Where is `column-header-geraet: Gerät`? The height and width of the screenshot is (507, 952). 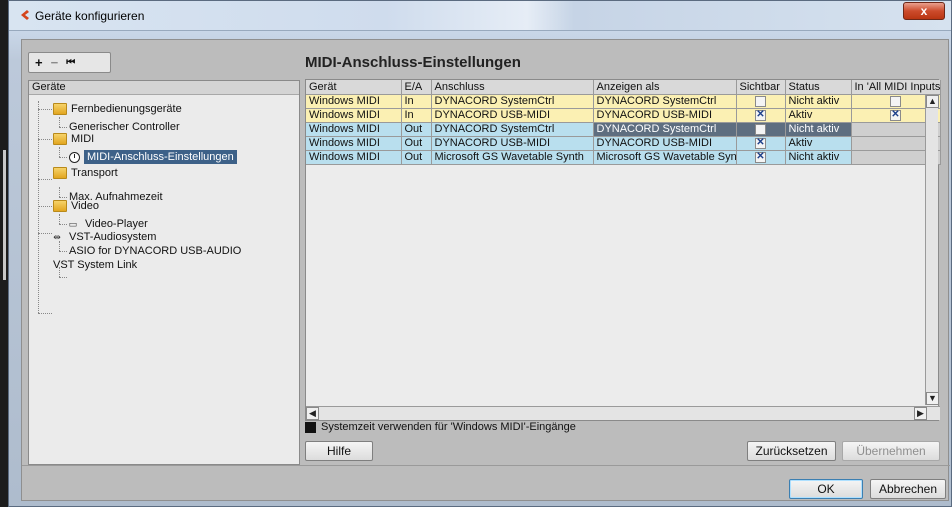 column-header-geraet: Gerät is located at coordinates (354, 87).